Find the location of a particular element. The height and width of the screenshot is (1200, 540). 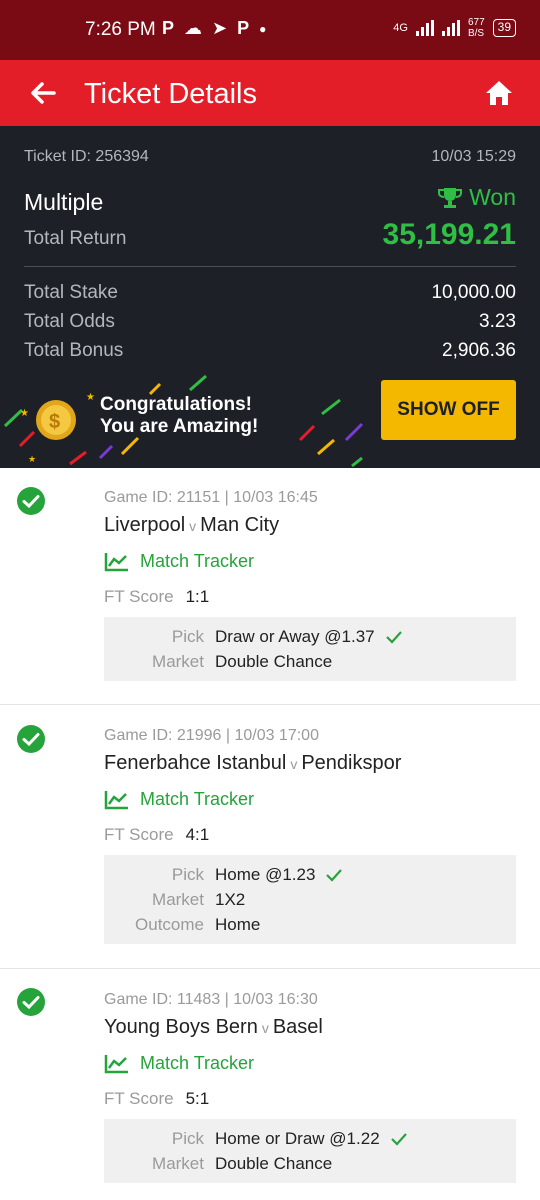

pick-details: Pick Home @1.23 Market 1X2 Outcome Home is located at coordinates (310, 899).